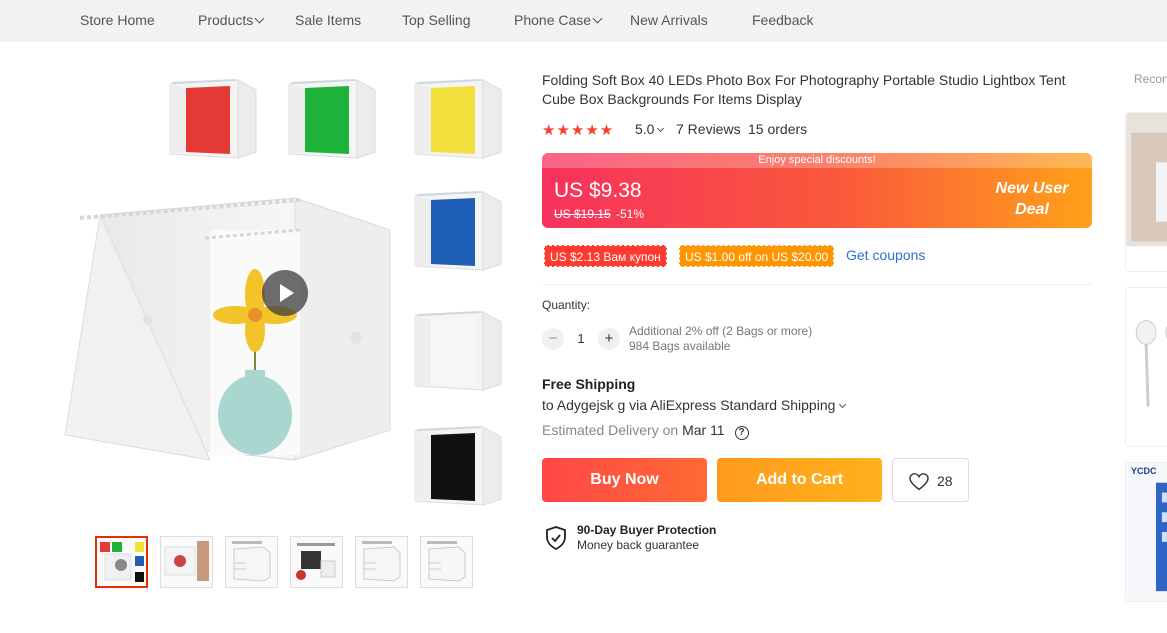 This screenshot has width=1167, height=633. I want to click on add-to-cart-button: Add to Cart, so click(799, 480).